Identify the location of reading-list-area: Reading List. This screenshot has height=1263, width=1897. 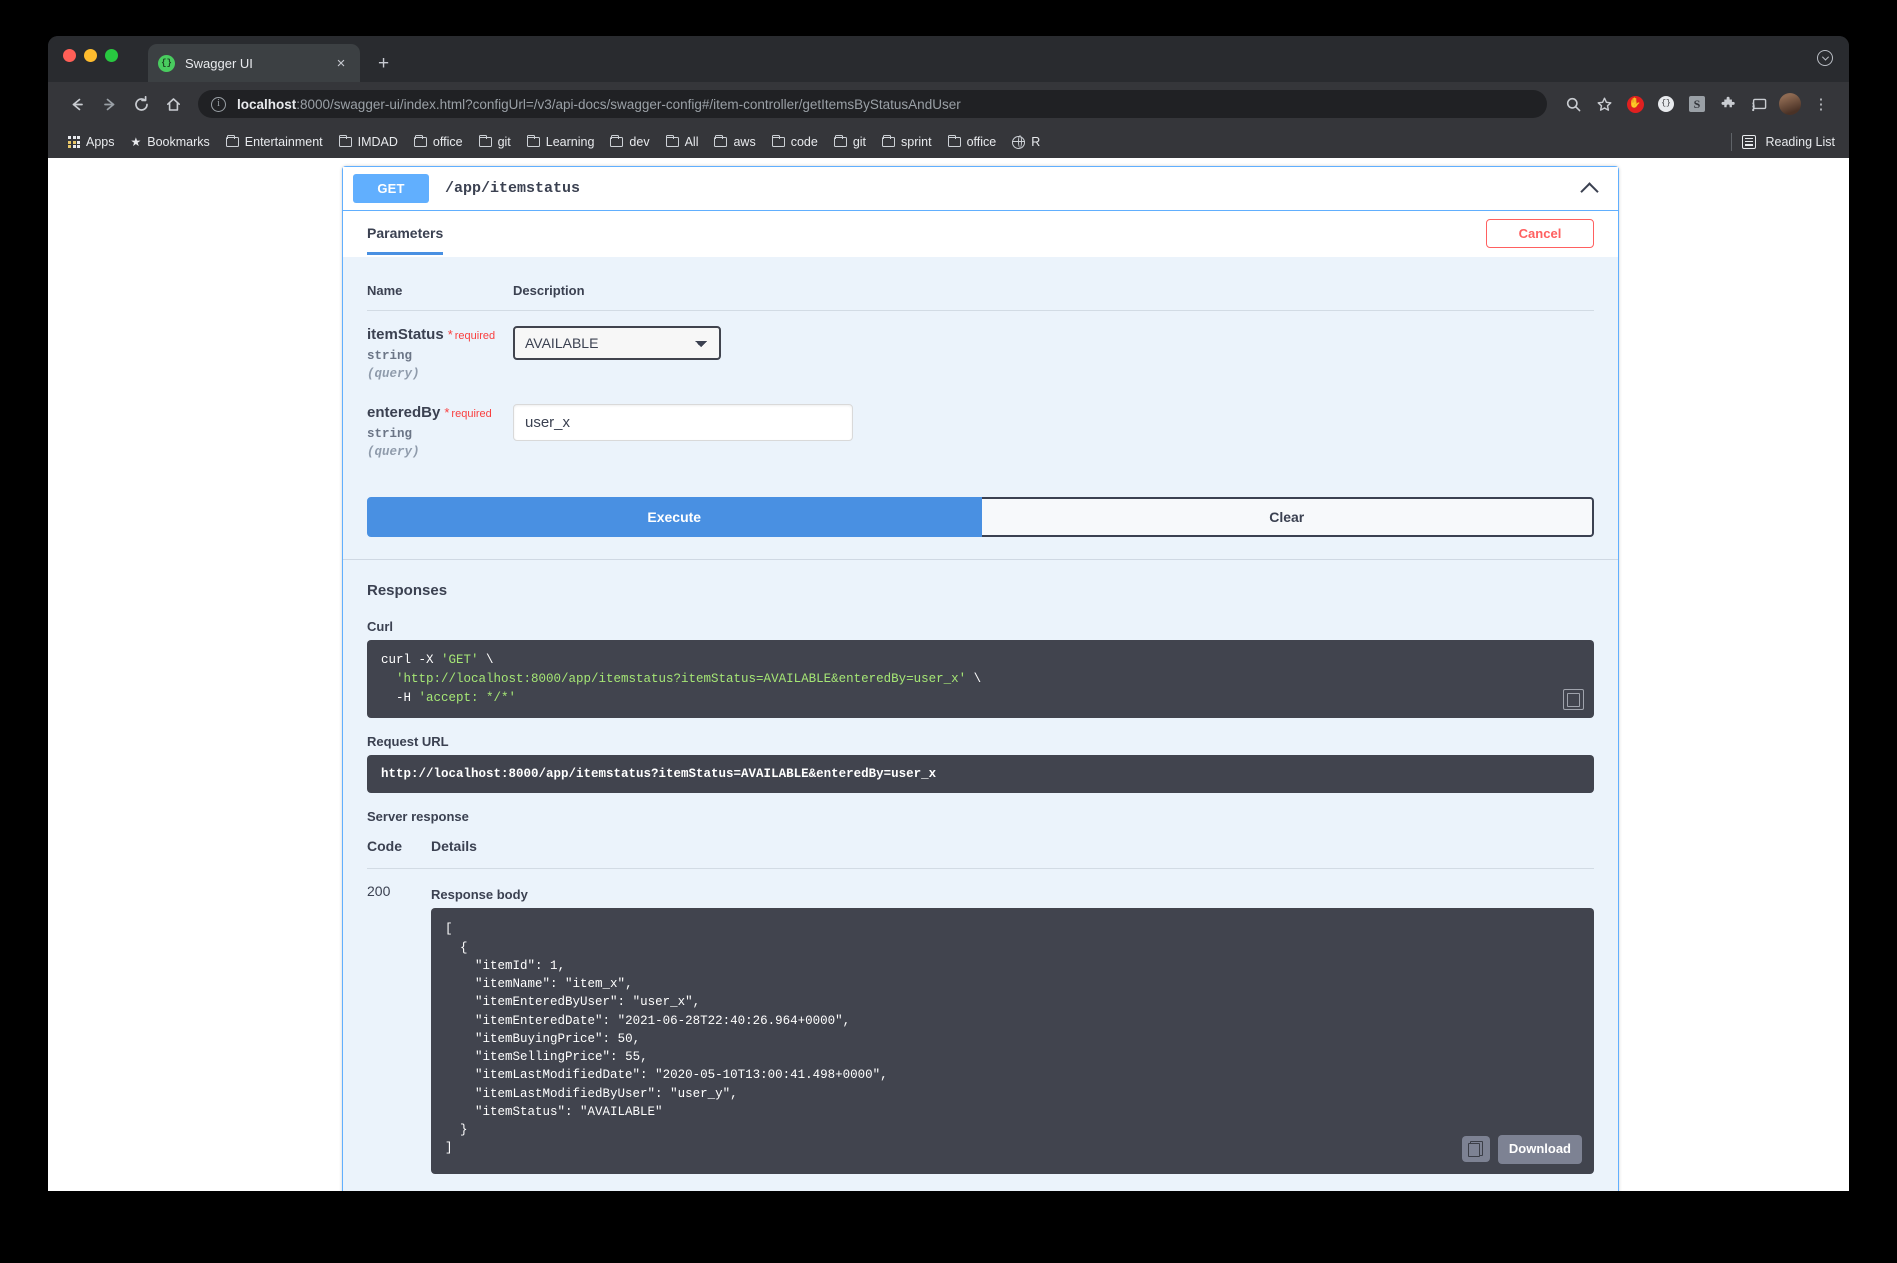
(1783, 142).